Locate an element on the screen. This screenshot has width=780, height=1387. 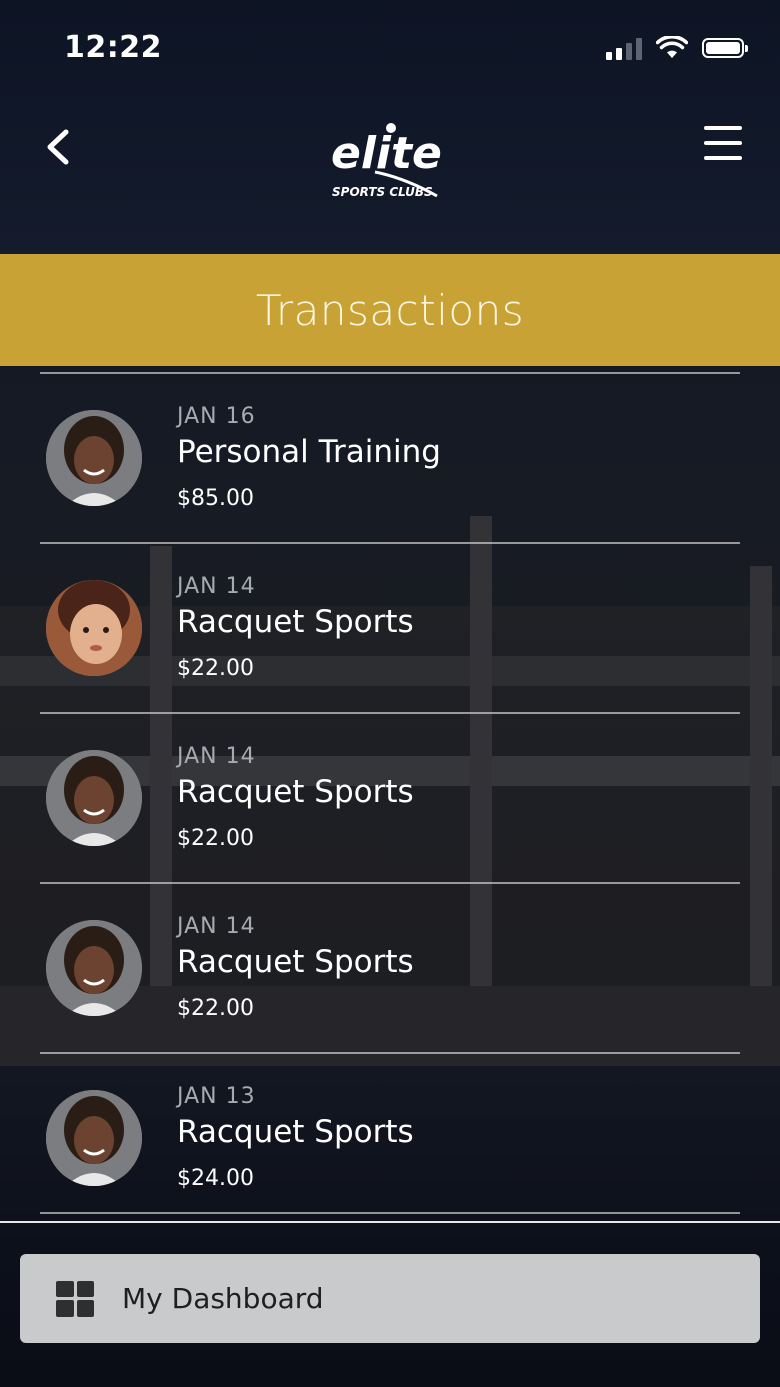
transaction-amount: $24.00 is located at coordinates (215, 1178).